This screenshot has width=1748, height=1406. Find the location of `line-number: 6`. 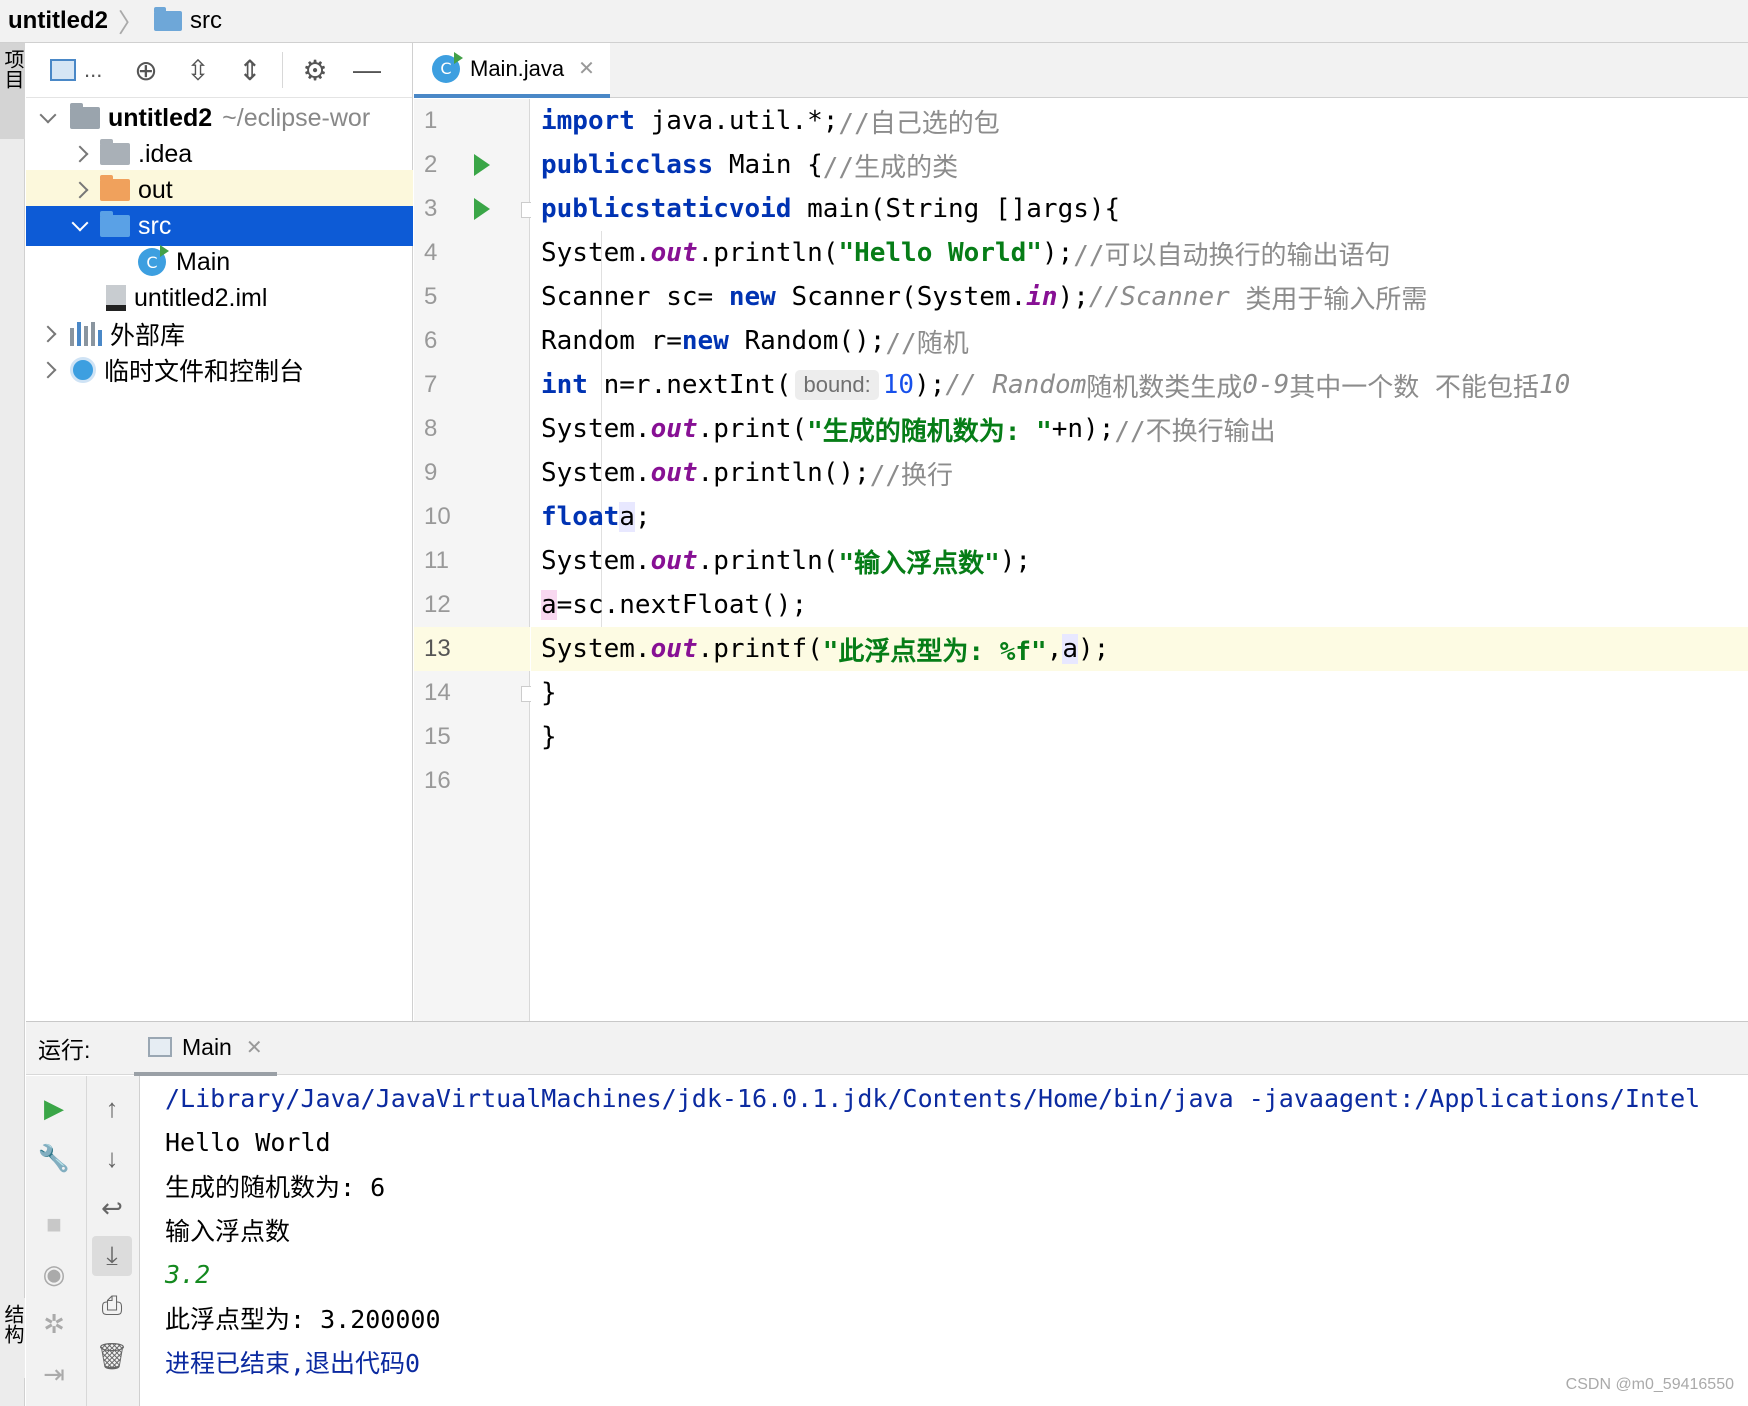

line-number: 6 is located at coordinates (431, 340).